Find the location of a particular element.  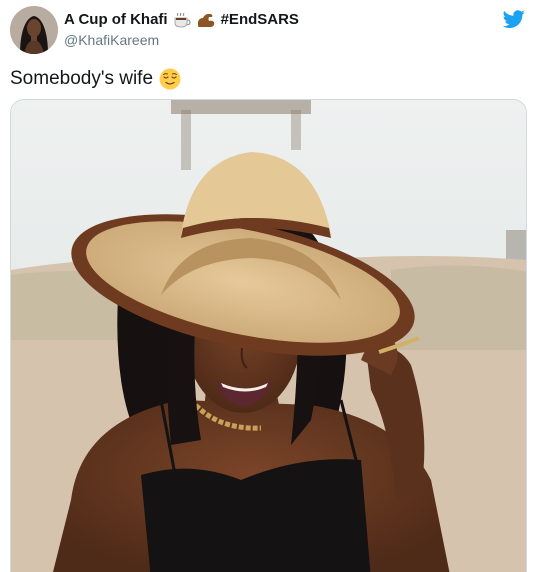

hot-beverage-icon is located at coordinates (182, 20).